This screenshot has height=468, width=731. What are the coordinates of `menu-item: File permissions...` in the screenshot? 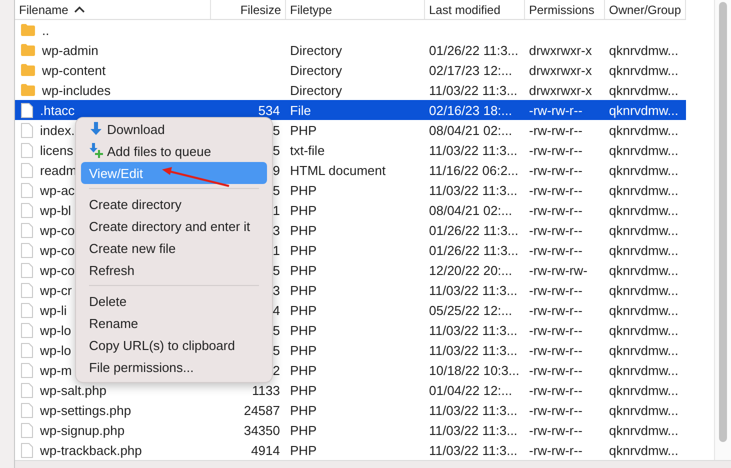 It's located at (174, 367).